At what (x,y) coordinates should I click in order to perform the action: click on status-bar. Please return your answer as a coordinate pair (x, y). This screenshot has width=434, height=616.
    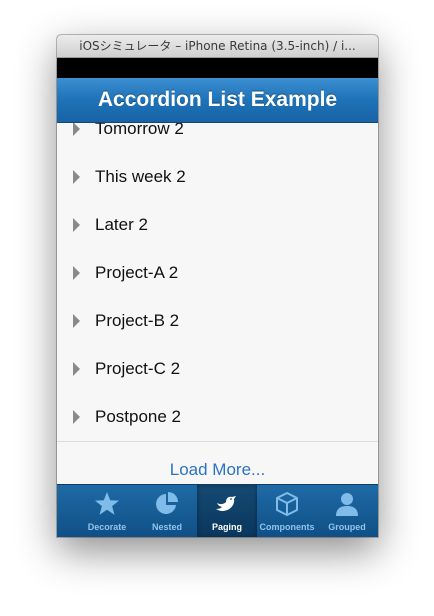
    Looking at the image, I should click on (217, 68).